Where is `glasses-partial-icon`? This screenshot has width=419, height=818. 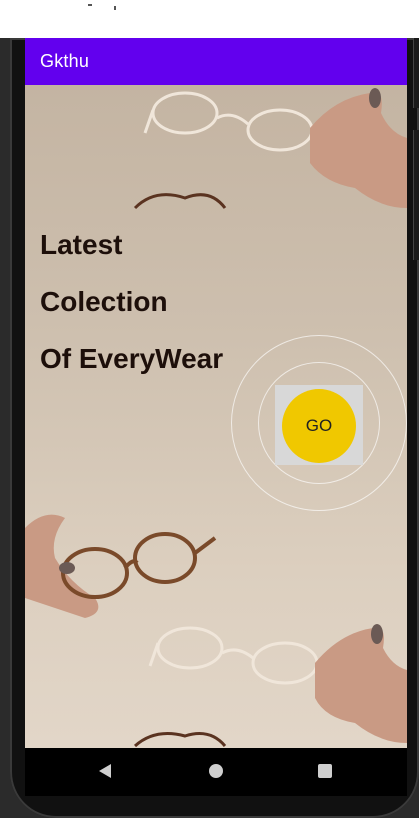 glasses-partial-icon is located at coordinates (180, 201).